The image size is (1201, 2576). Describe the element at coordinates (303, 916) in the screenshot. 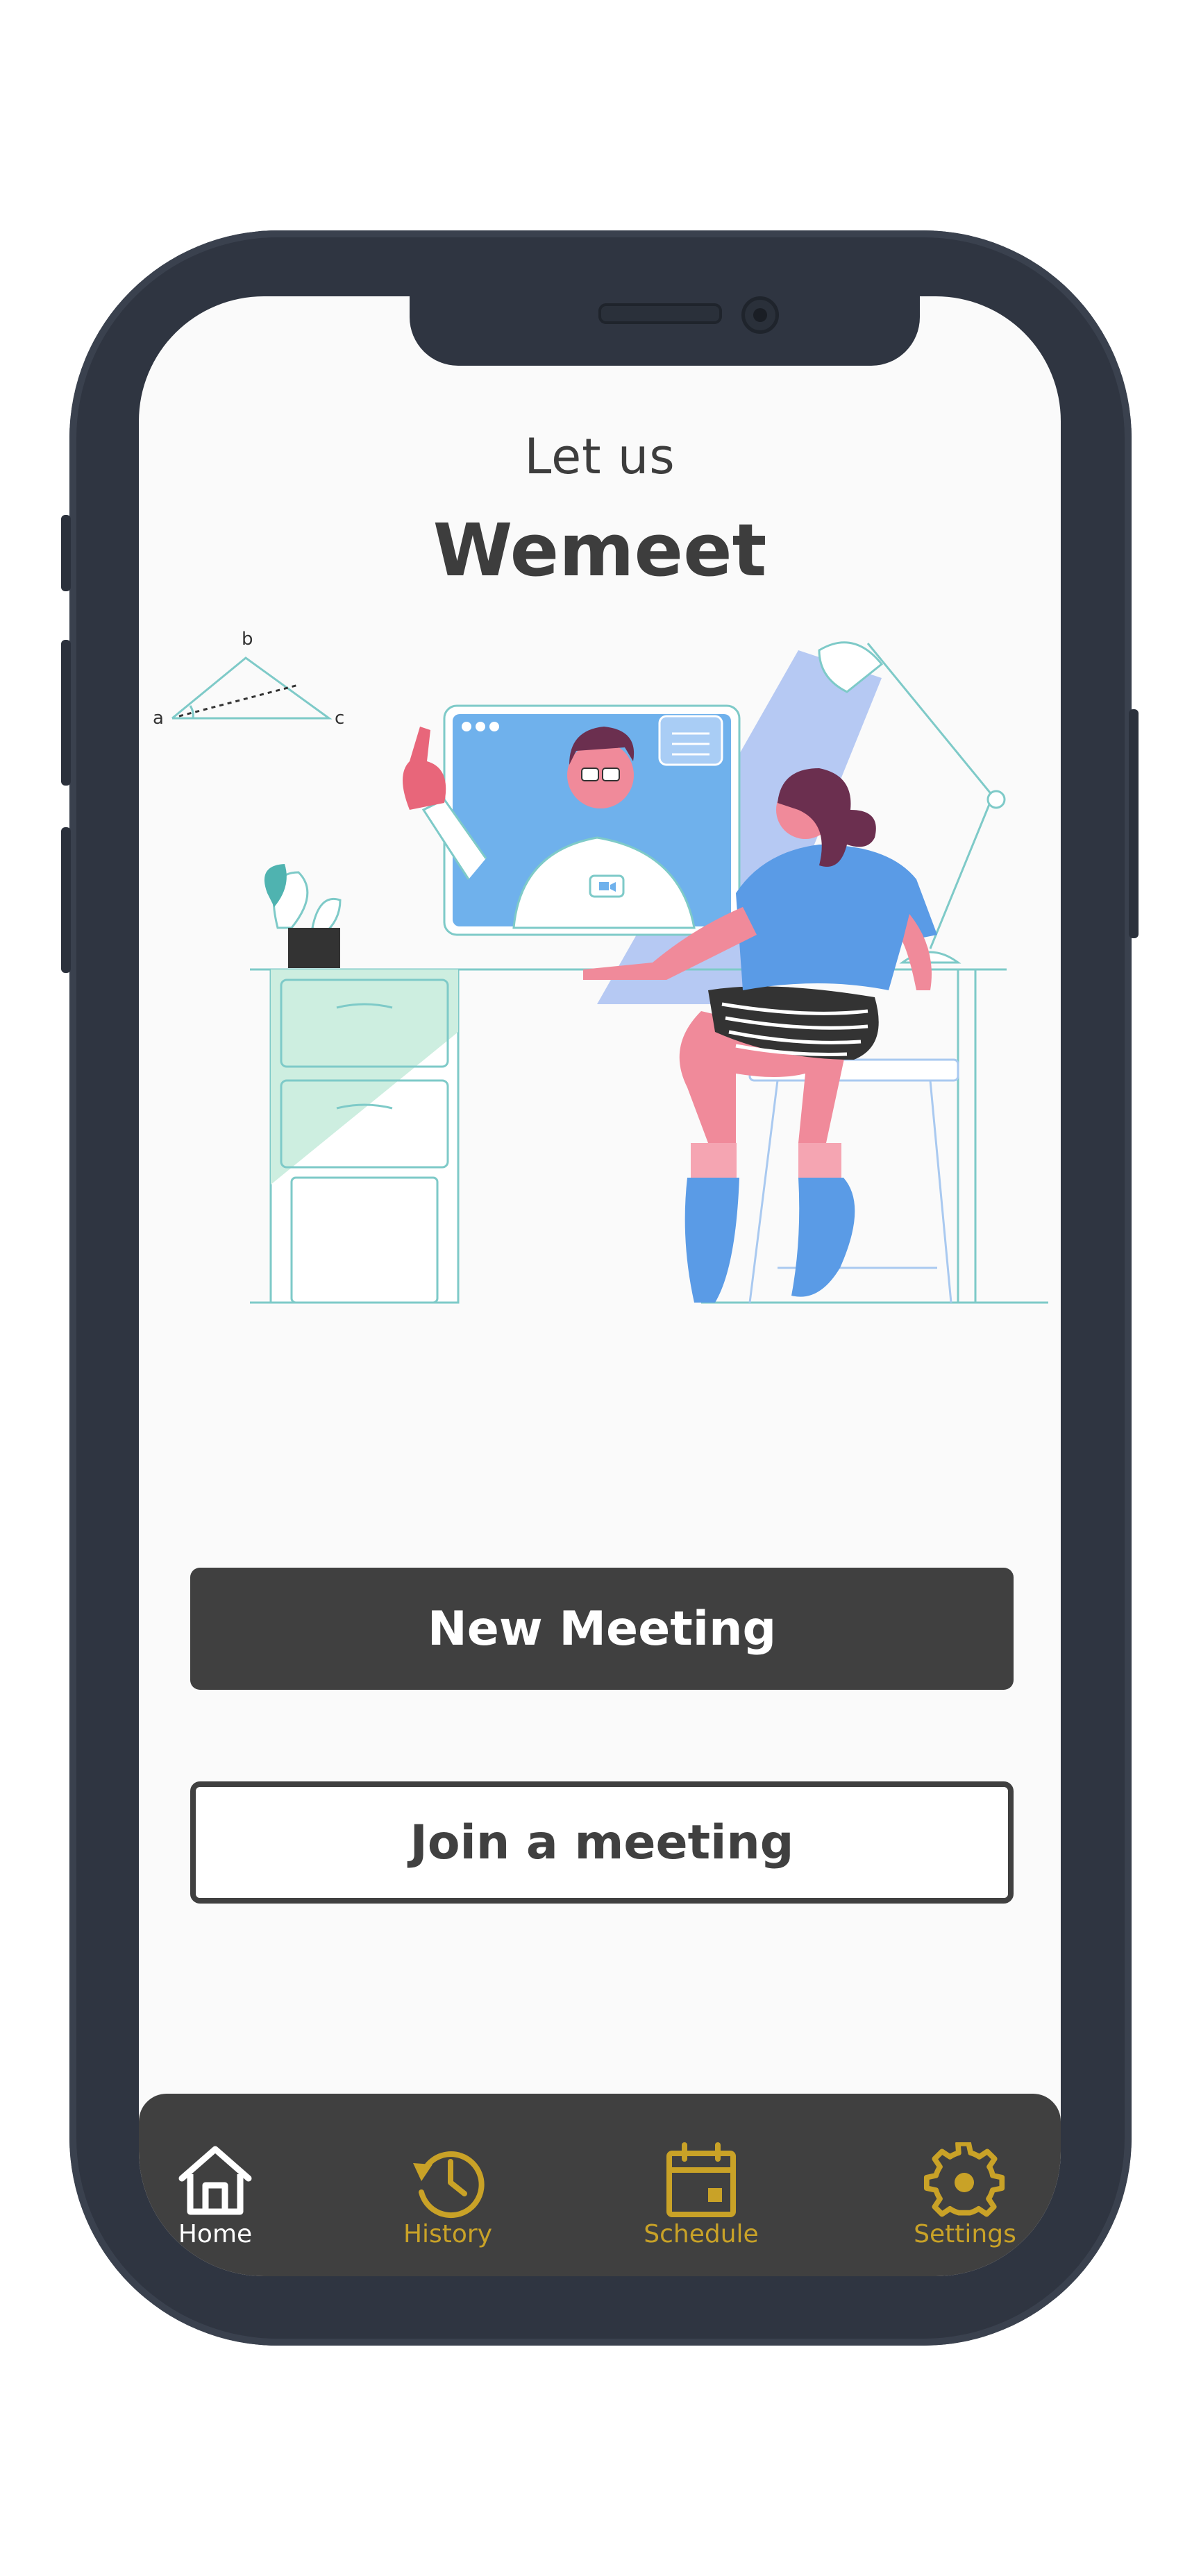

I see `potted-plant` at that location.